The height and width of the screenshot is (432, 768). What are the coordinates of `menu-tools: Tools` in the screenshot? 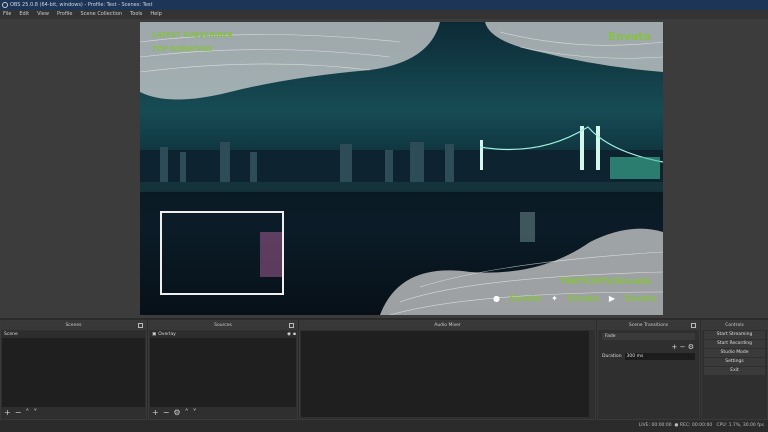 It's located at (136, 14).